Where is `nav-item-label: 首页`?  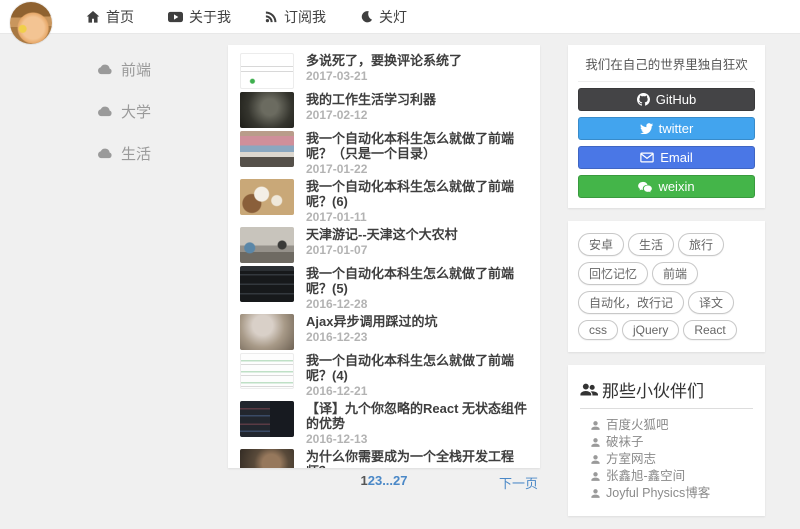 nav-item-label: 首页 is located at coordinates (120, 16).